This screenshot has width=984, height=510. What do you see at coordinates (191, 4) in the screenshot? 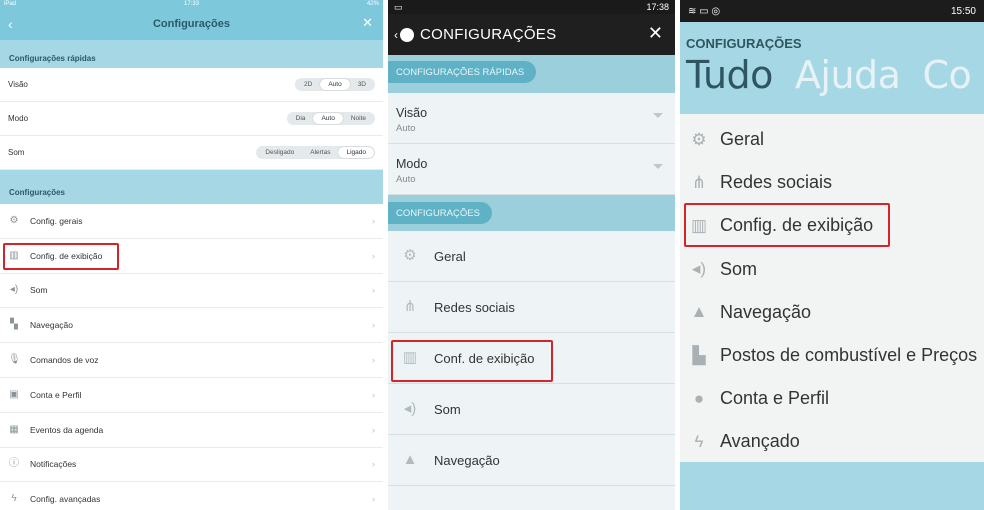
I see `status-bar: iPad 17:33 42%` at bounding box center [191, 4].